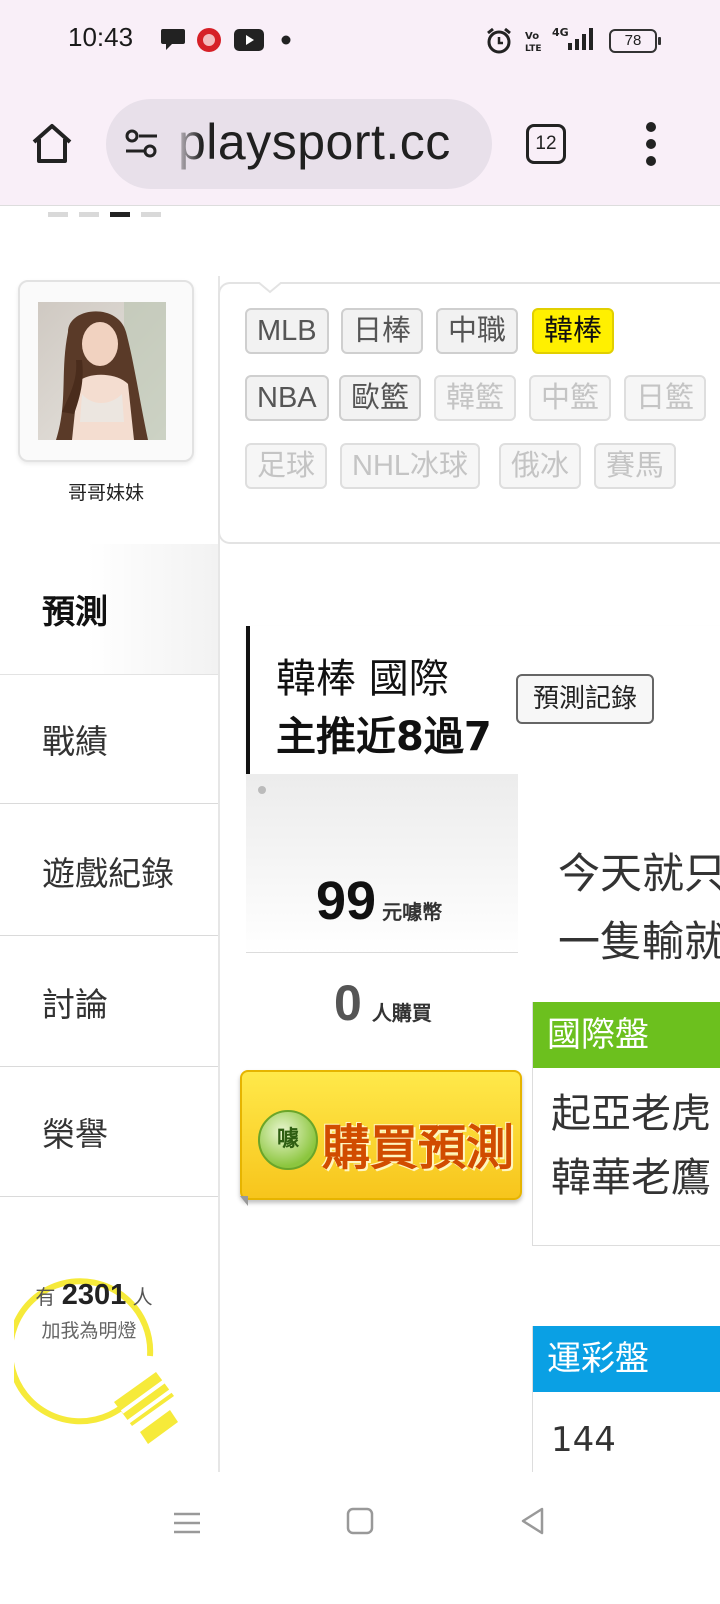 The image size is (720, 1604). What do you see at coordinates (362, 679) in the screenshot?
I see `league-title: 韓棒 國際` at bounding box center [362, 679].